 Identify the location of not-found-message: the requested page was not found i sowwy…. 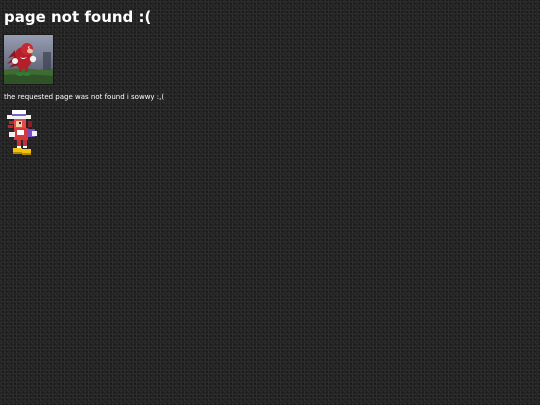
(84, 97).